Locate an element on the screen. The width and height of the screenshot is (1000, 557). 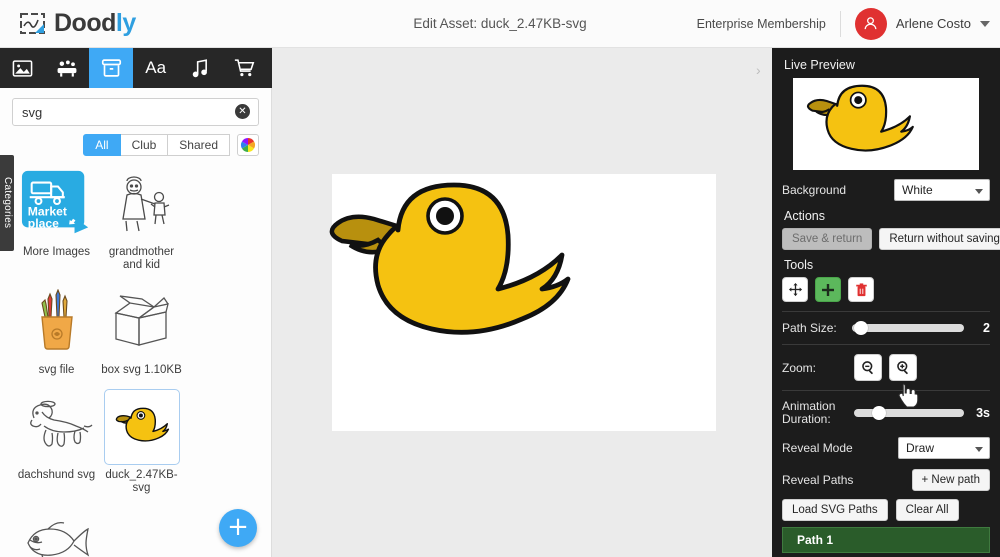
search-input is located at coordinates (135, 112).